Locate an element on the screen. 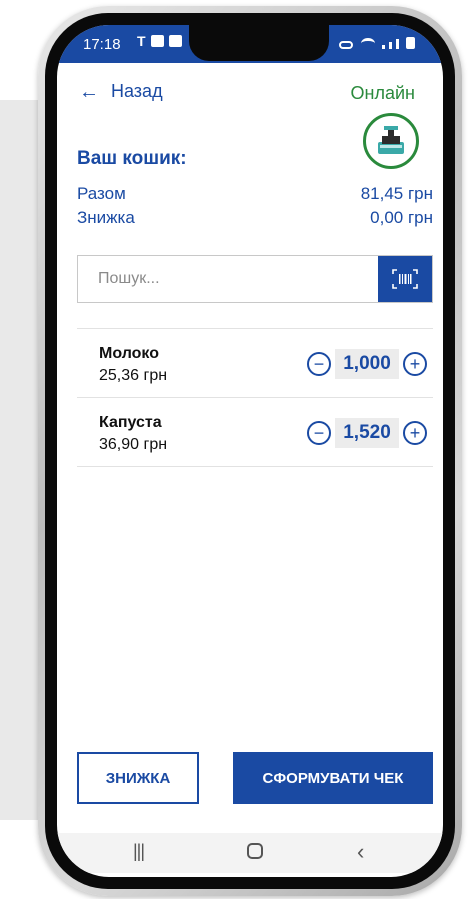 The width and height of the screenshot is (470, 899). quantity-stepper: − 1,000 + is located at coordinates (367, 364).